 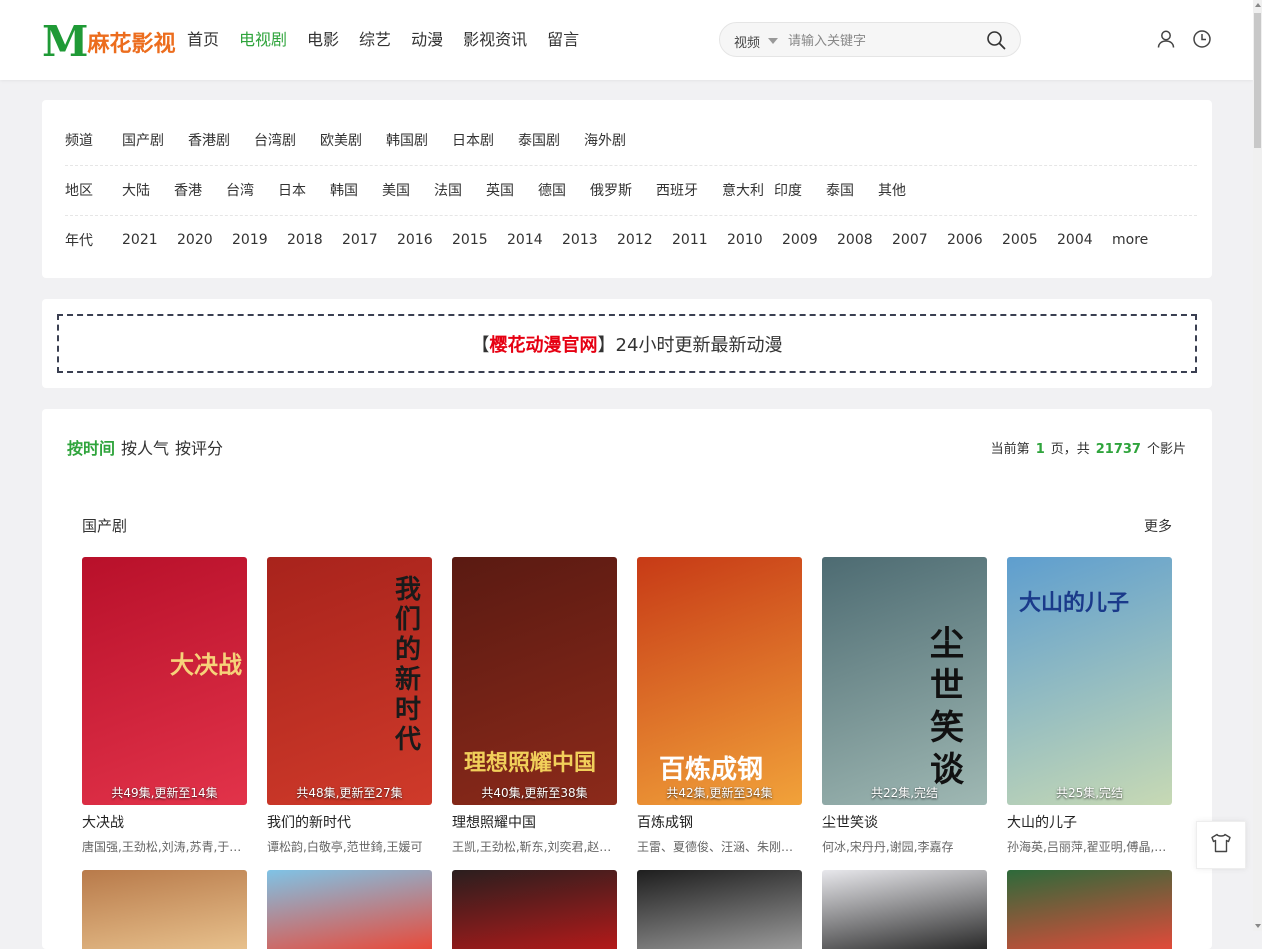 What do you see at coordinates (323, 40) in the screenshot?
I see `nav-item: 电影` at bounding box center [323, 40].